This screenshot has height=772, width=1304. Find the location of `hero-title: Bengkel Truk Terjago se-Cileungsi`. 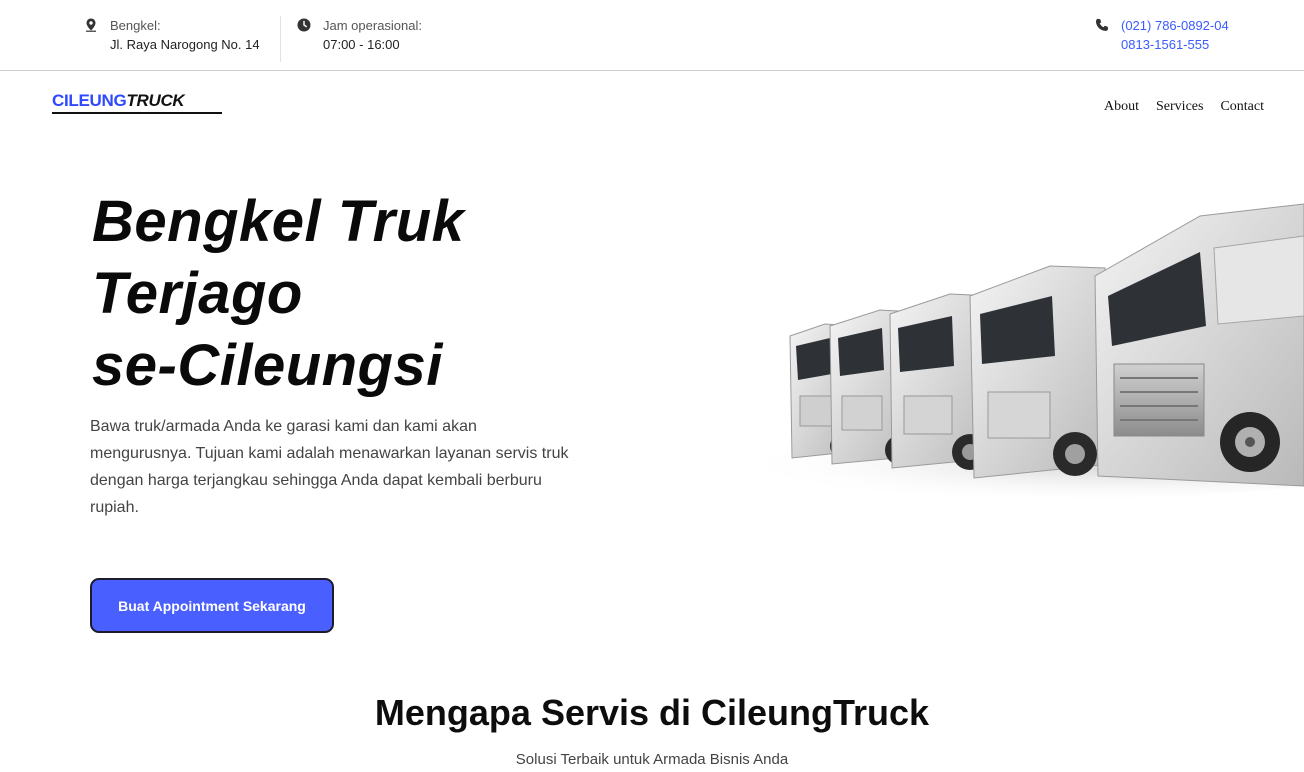

hero-title: Bengkel Truk Terjago se-Cileungsi is located at coordinates (278, 294).